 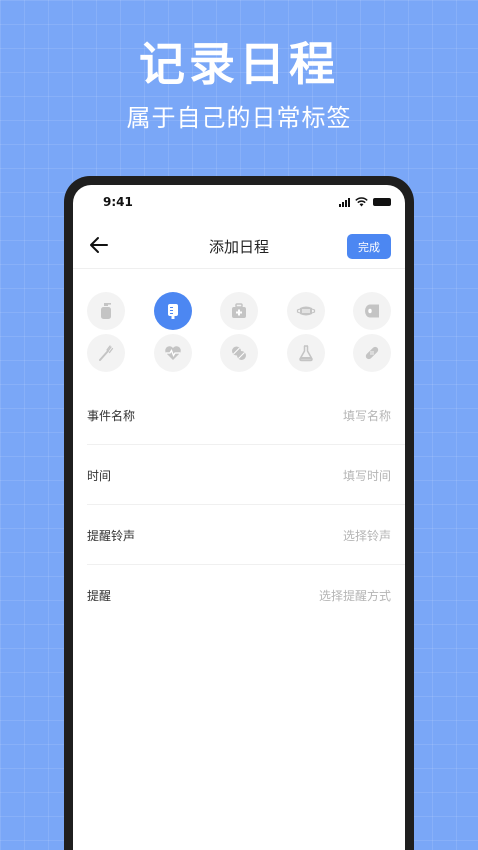 I want to click on time-field: 填写时间, so click(x=367, y=475).